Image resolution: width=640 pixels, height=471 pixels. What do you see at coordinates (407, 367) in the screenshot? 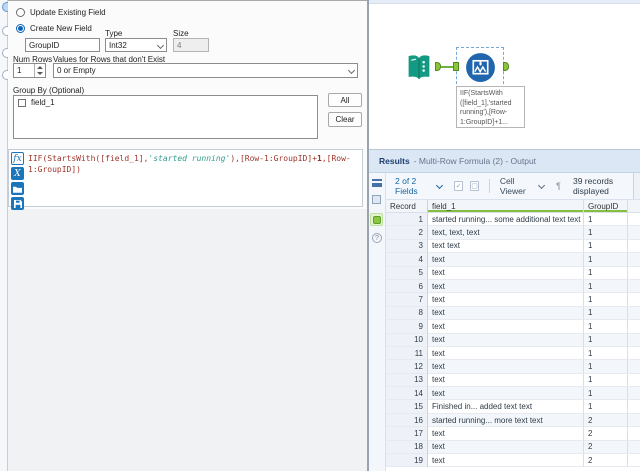
I see `record-cell: 12` at bounding box center [407, 367].